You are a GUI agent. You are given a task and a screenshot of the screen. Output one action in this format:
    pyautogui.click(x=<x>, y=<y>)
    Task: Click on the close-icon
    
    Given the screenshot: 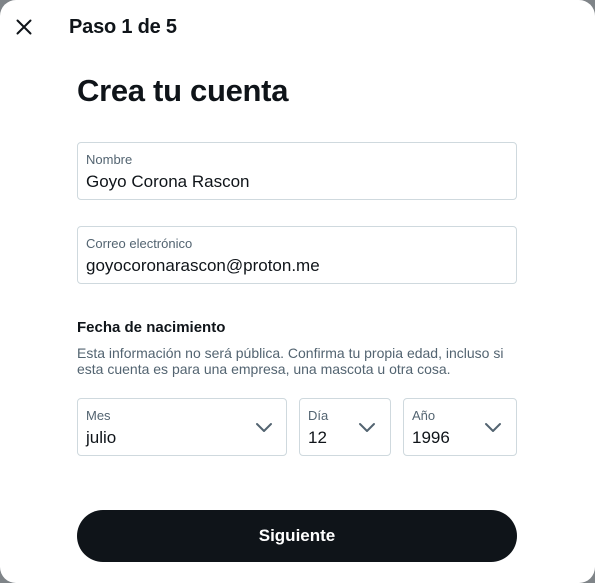 What is the action you would take?
    pyautogui.click(x=24, y=27)
    